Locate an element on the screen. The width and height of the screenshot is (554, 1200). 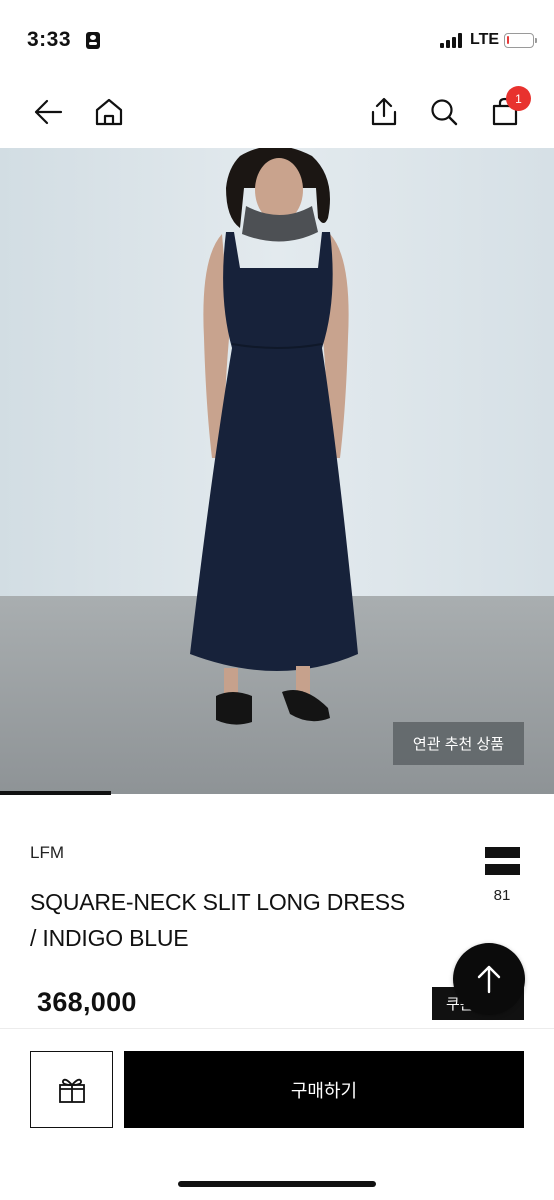
battery-icon is located at coordinates (519, 40).